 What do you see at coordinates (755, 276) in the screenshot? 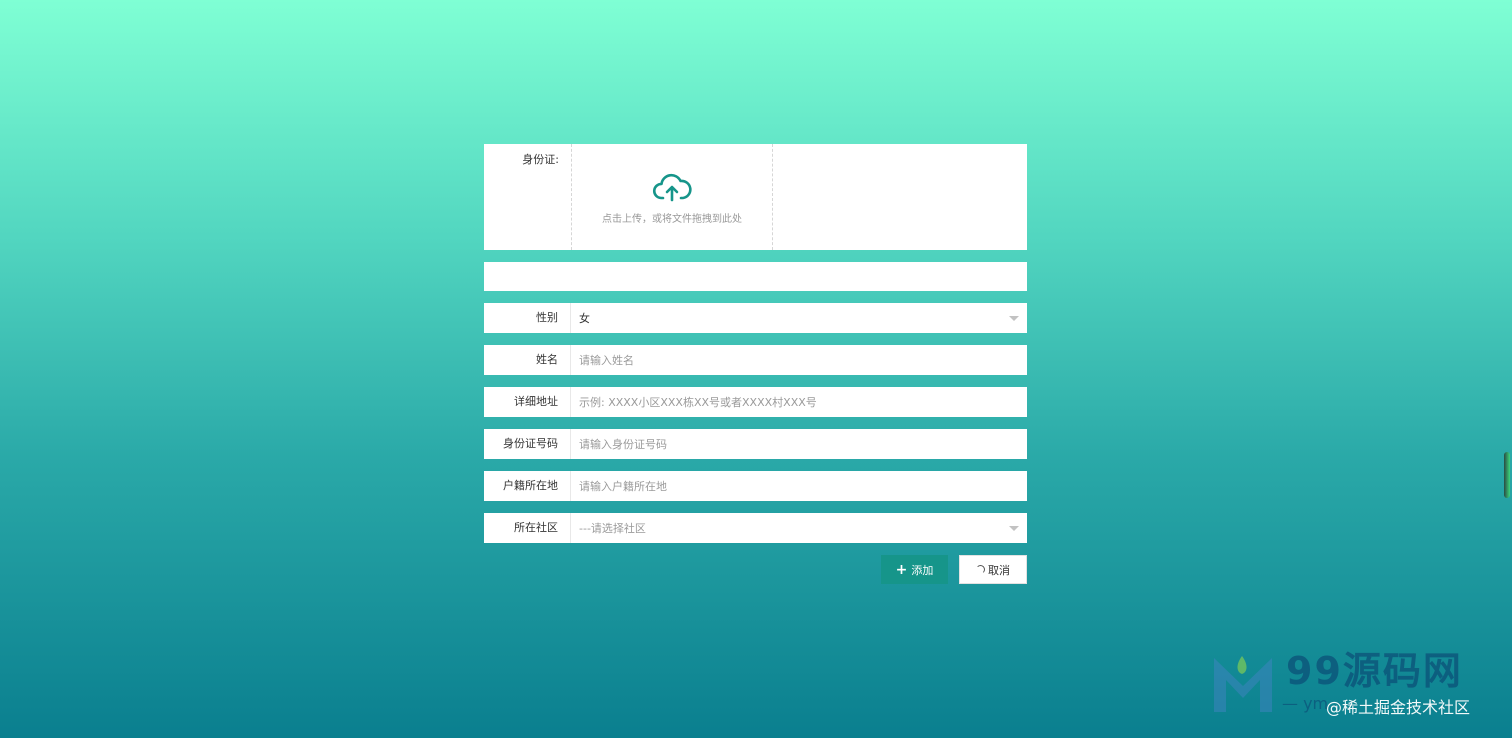
I see `blank-row` at bounding box center [755, 276].